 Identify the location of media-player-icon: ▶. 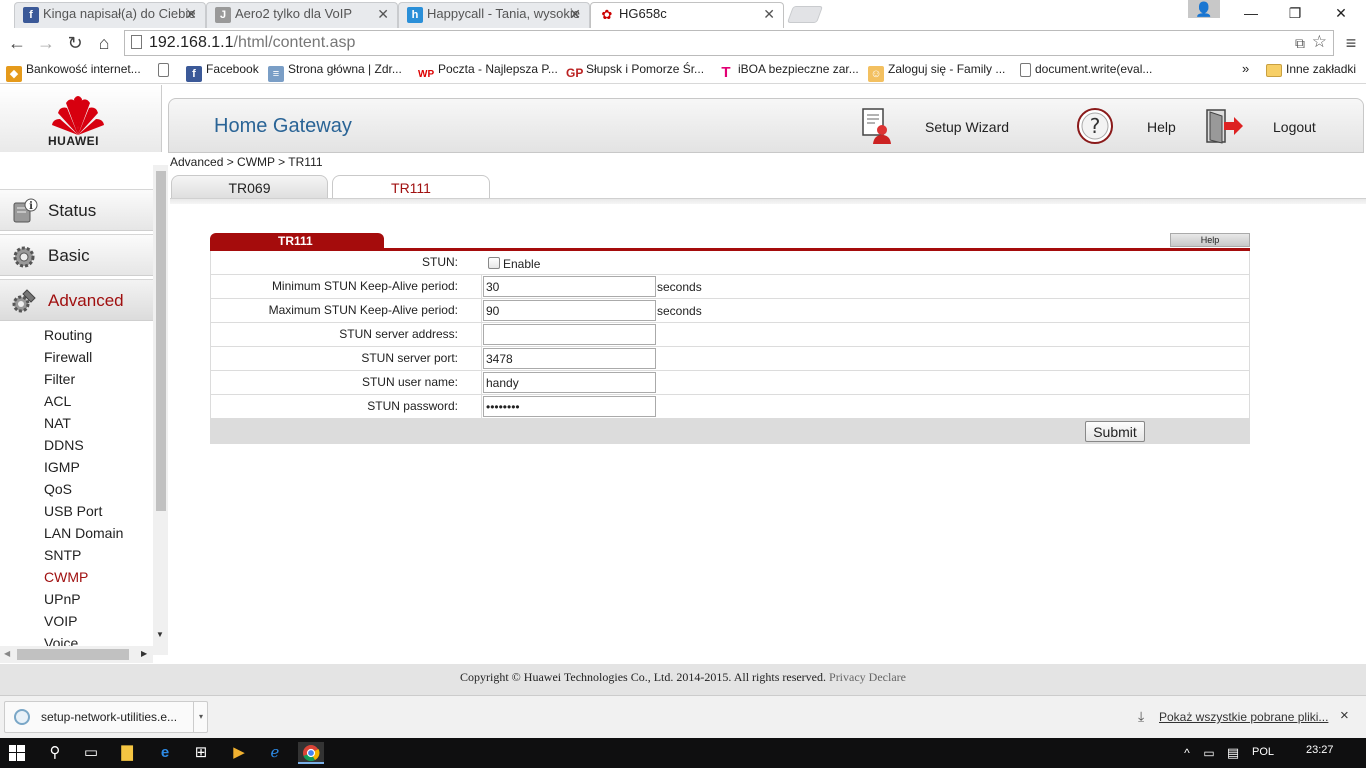
(239, 753).